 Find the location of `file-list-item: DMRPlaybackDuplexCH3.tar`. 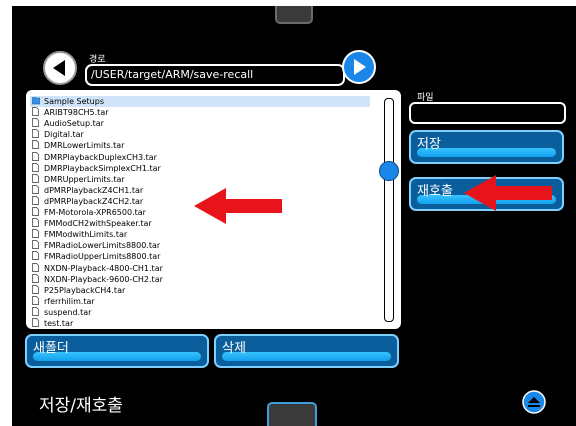

file-list-item: DMRPlaybackDuplexCH3.tar is located at coordinates (93, 157).